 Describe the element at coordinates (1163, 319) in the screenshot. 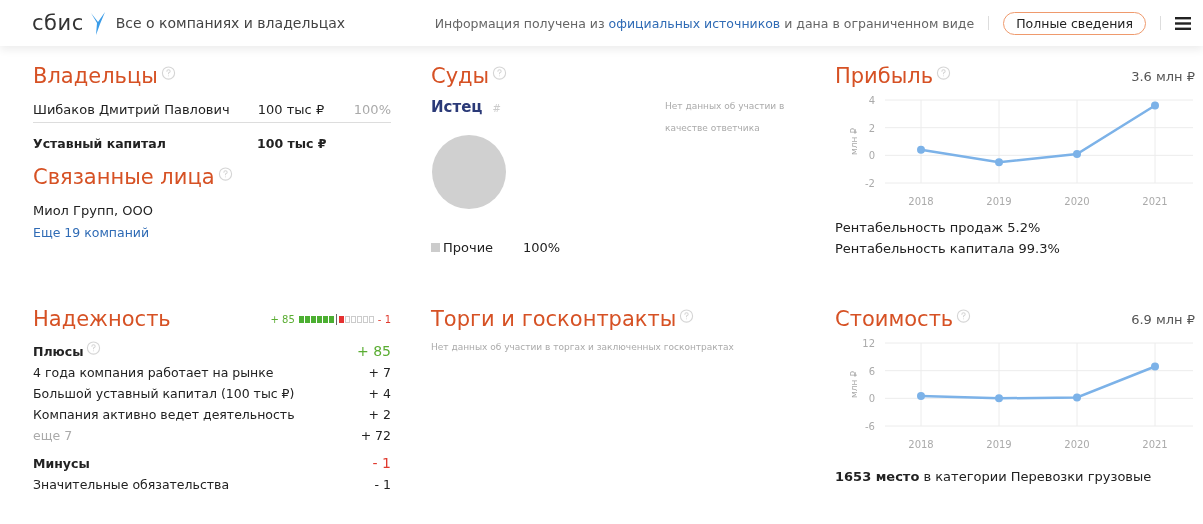

I see `cost-value: 6.9 млн ₽` at that location.